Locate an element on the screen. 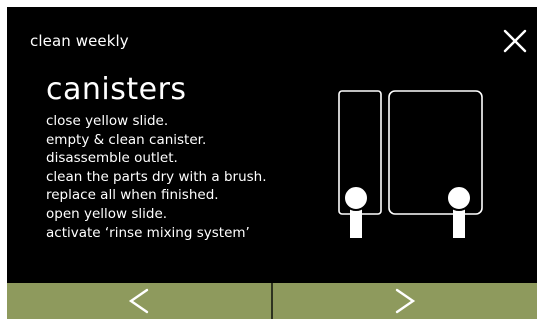 Image resolution: width=544 pixels, height=326 pixels. instruction-step: clean the parts dry with a brush. is located at coordinates (156, 176).